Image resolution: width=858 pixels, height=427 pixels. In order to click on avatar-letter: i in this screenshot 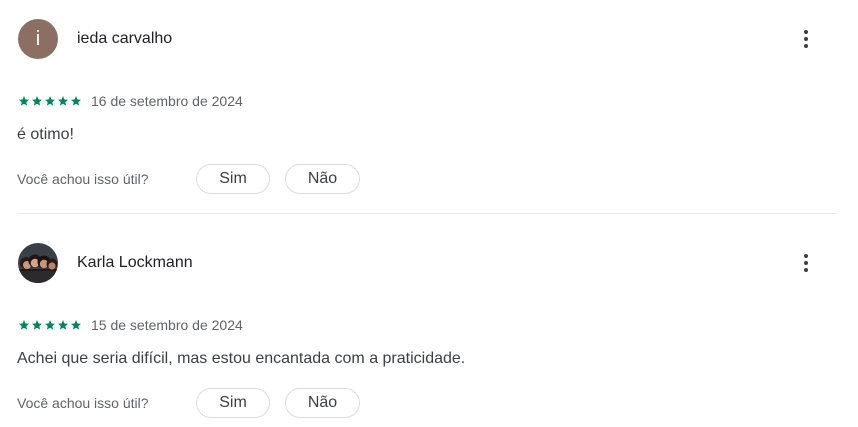, I will do `click(38, 38)`.